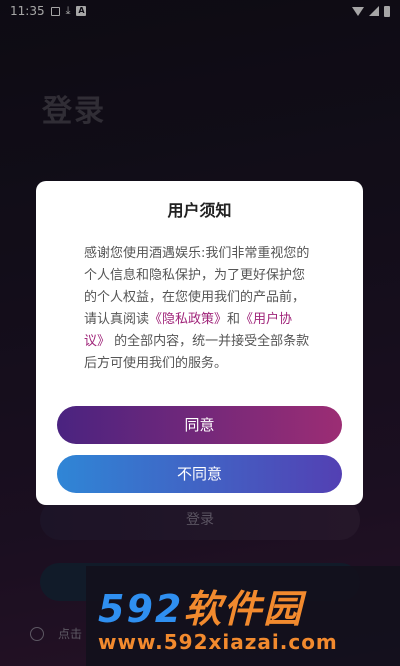 The width and height of the screenshot is (400, 666). I want to click on watermark: 592软件园 www.592xiazai.com, so click(243, 616).